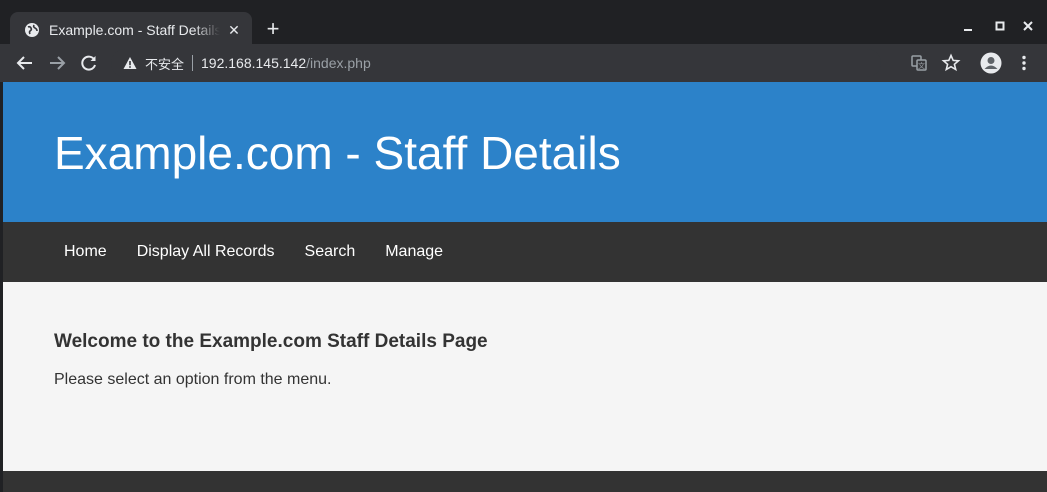  Describe the element at coordinates (1024, 63) in the screenshot. I see `kebab-menu-icon` at that location.